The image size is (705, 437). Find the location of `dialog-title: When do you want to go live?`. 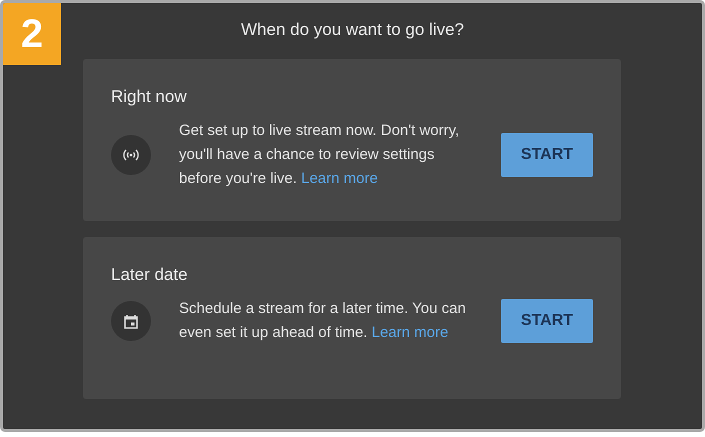

dialog-title: When do you want to go live? is located at coordinates (352, 30).